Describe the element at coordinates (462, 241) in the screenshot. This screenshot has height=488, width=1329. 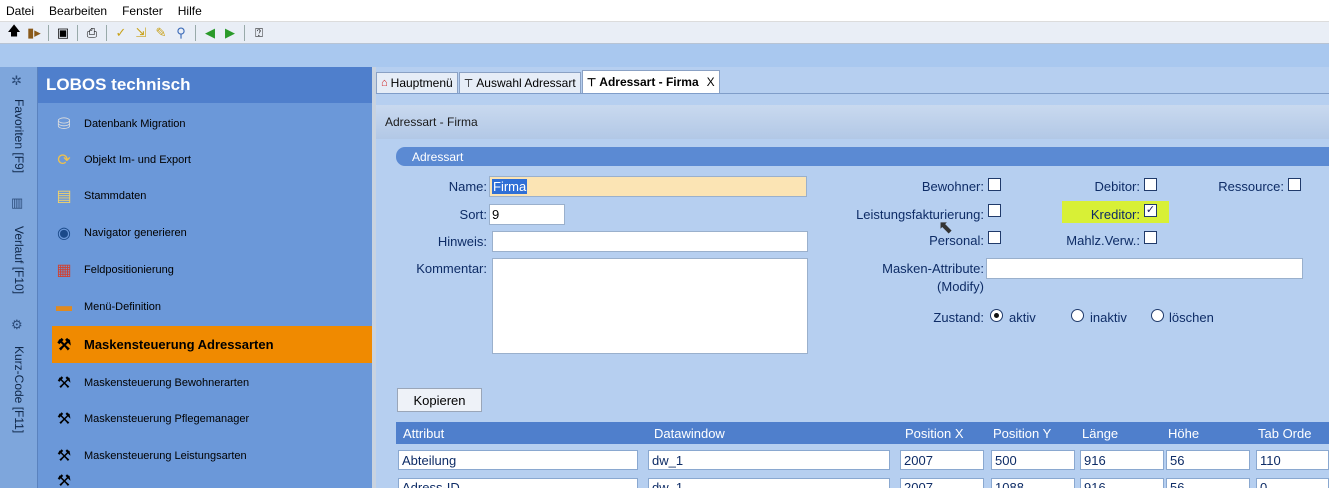
I see `hinweis-label: Hinweis:` at that location.